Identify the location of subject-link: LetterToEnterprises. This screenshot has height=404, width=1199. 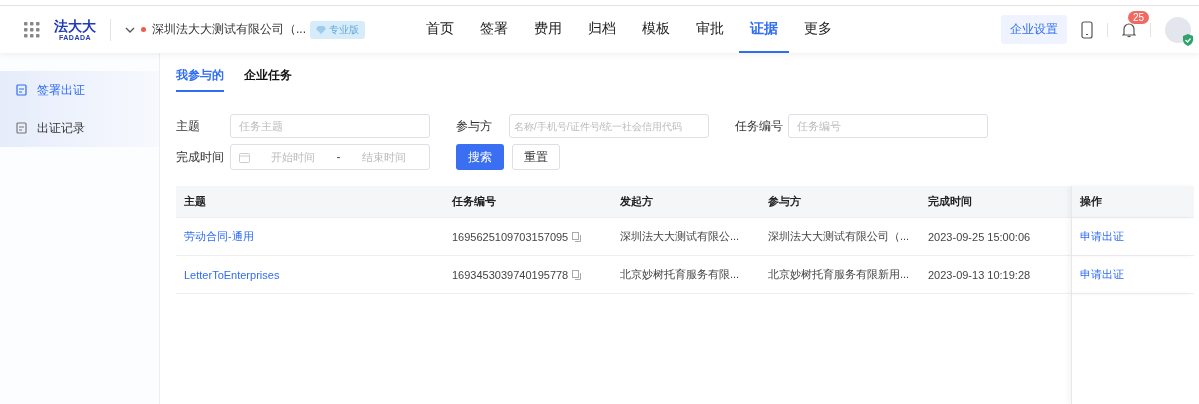
(232, 274).